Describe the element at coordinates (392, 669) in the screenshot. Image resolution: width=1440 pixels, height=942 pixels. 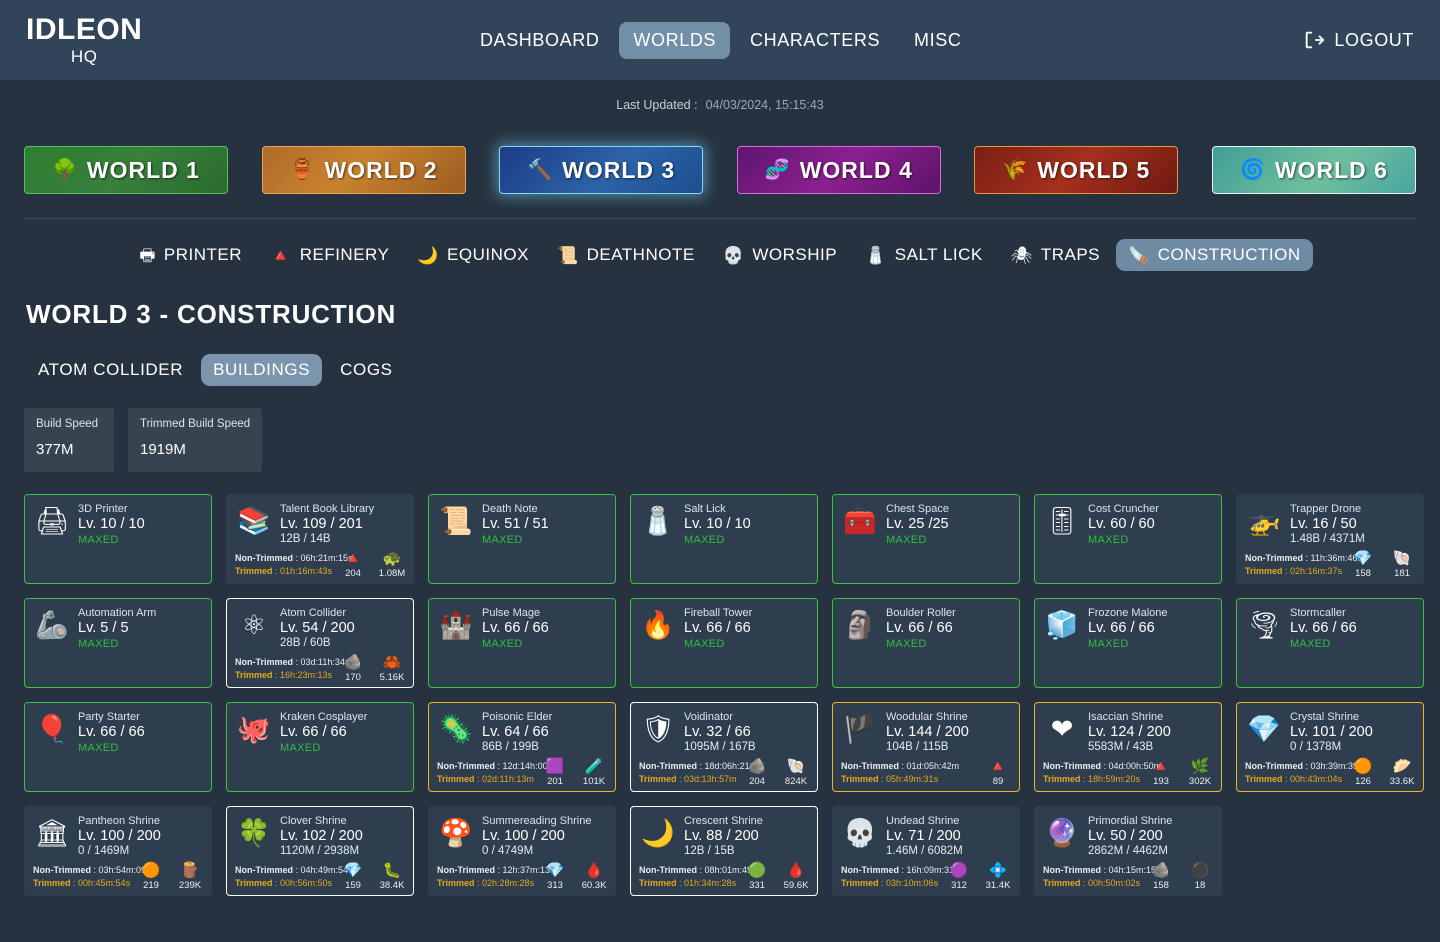
I see `cost-item: 🦀 5.16K` at that location.